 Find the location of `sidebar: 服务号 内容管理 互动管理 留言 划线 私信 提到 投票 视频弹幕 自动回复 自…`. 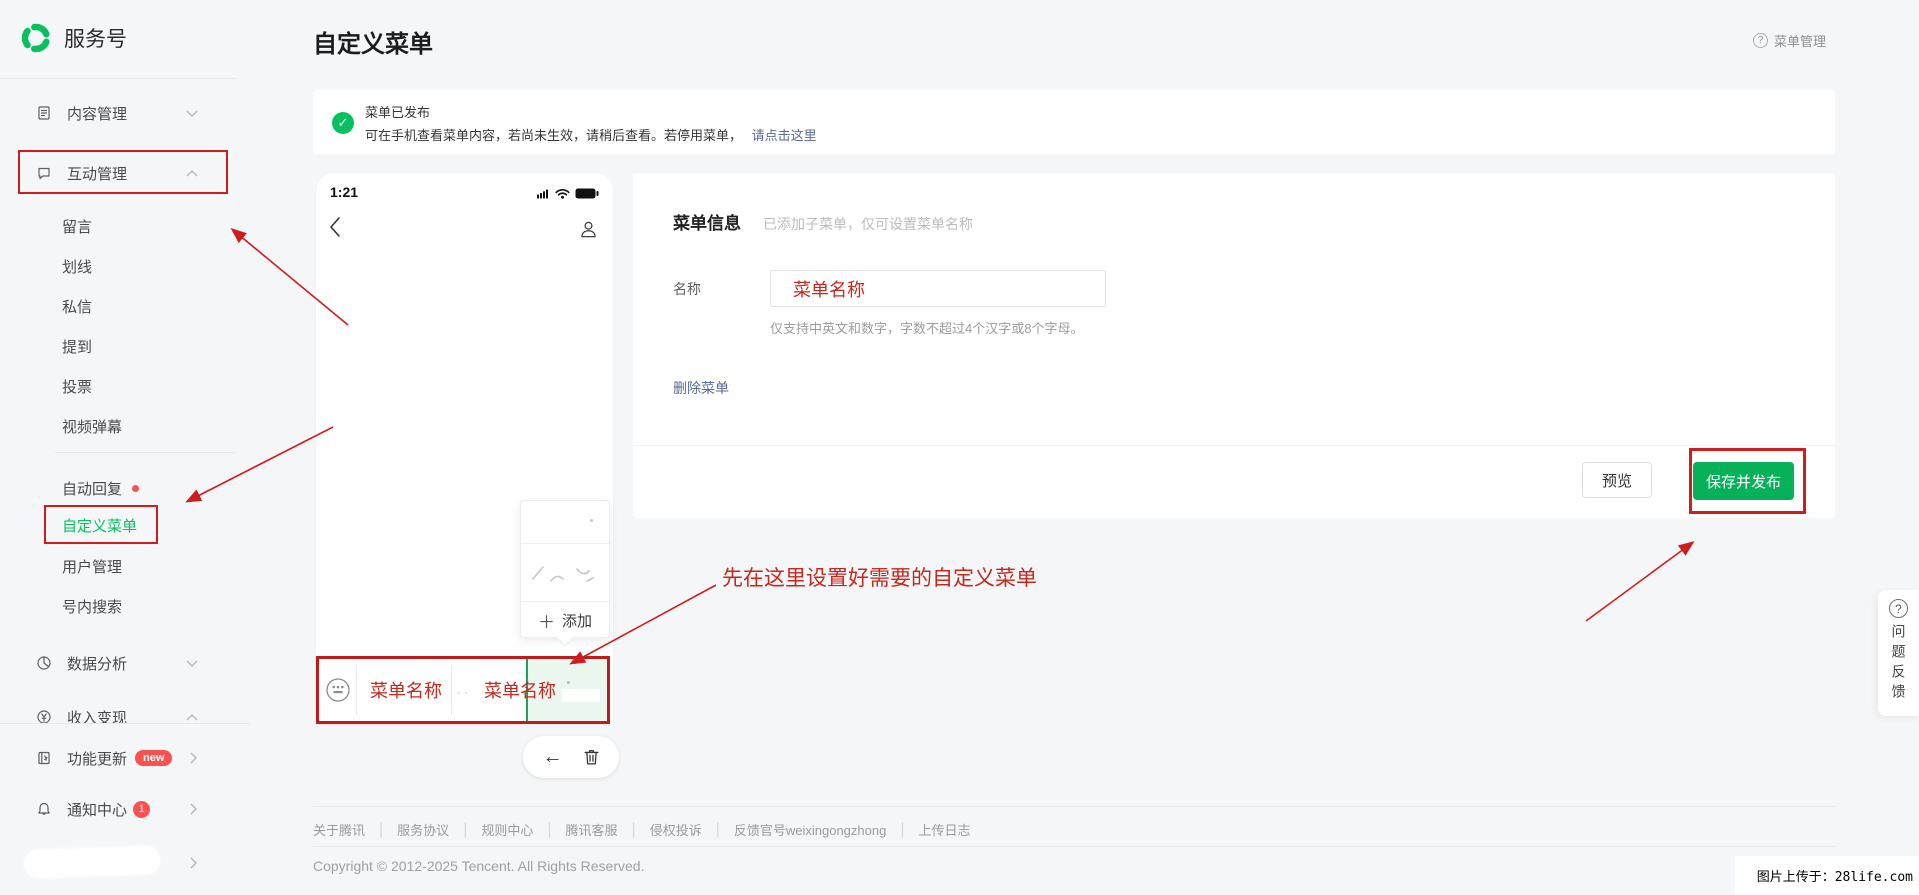

sidebar: 服务号 内容管理 互动管理 留言 划线 私信 提到 投票 视频弹幕 自动回复 自… is located at coordinates (125, 447).